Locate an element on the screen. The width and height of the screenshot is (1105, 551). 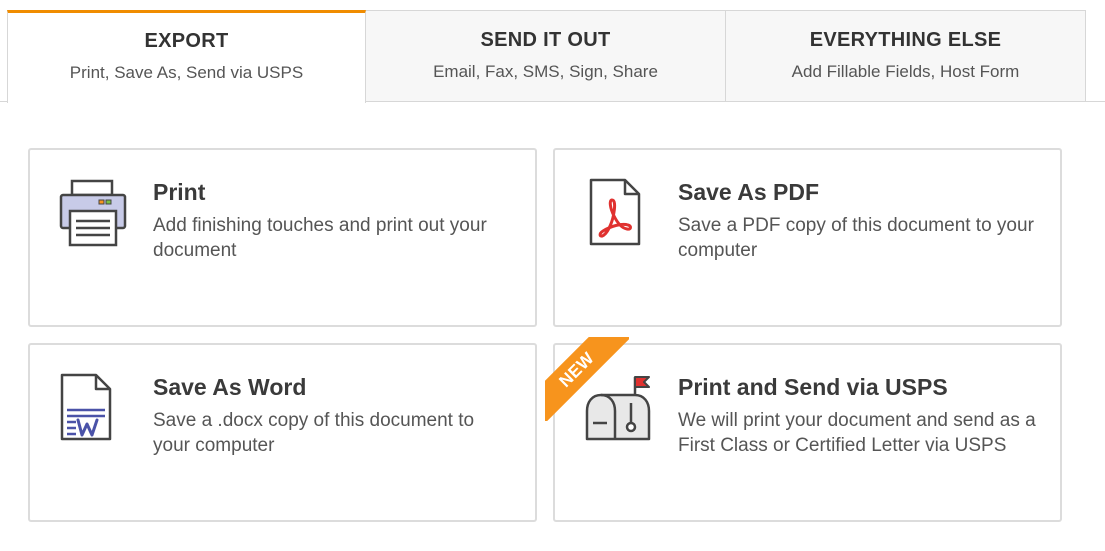
tab-send-it-out-subtitle: Email, Fax, SMS, Sign, Share is located at coordinates (545, 71).